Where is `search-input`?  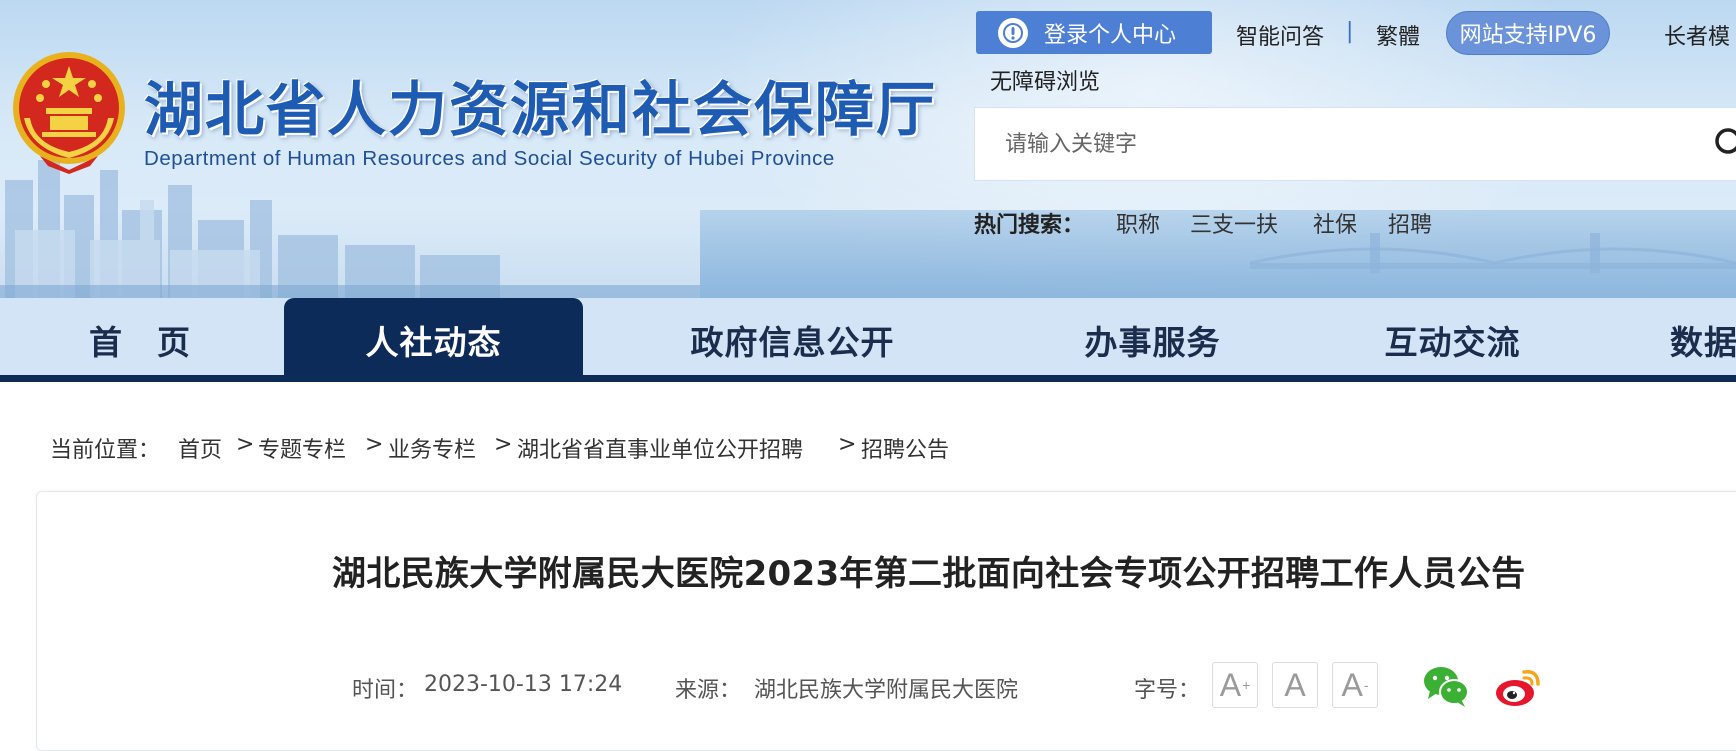
search-input is located at coordinates (1320, 144).